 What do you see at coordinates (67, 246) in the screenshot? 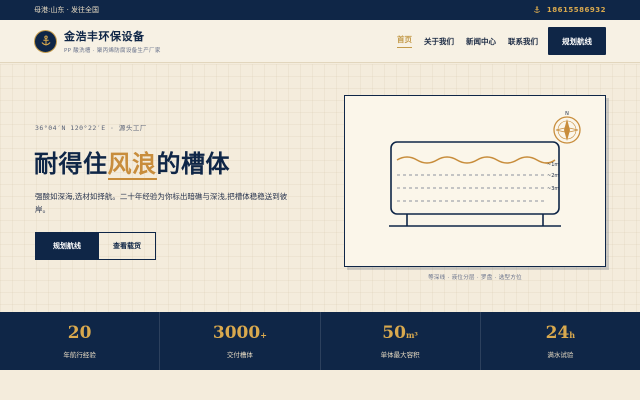
I see `plan-route-button: 规划航线` at bounding box center [67, 246].